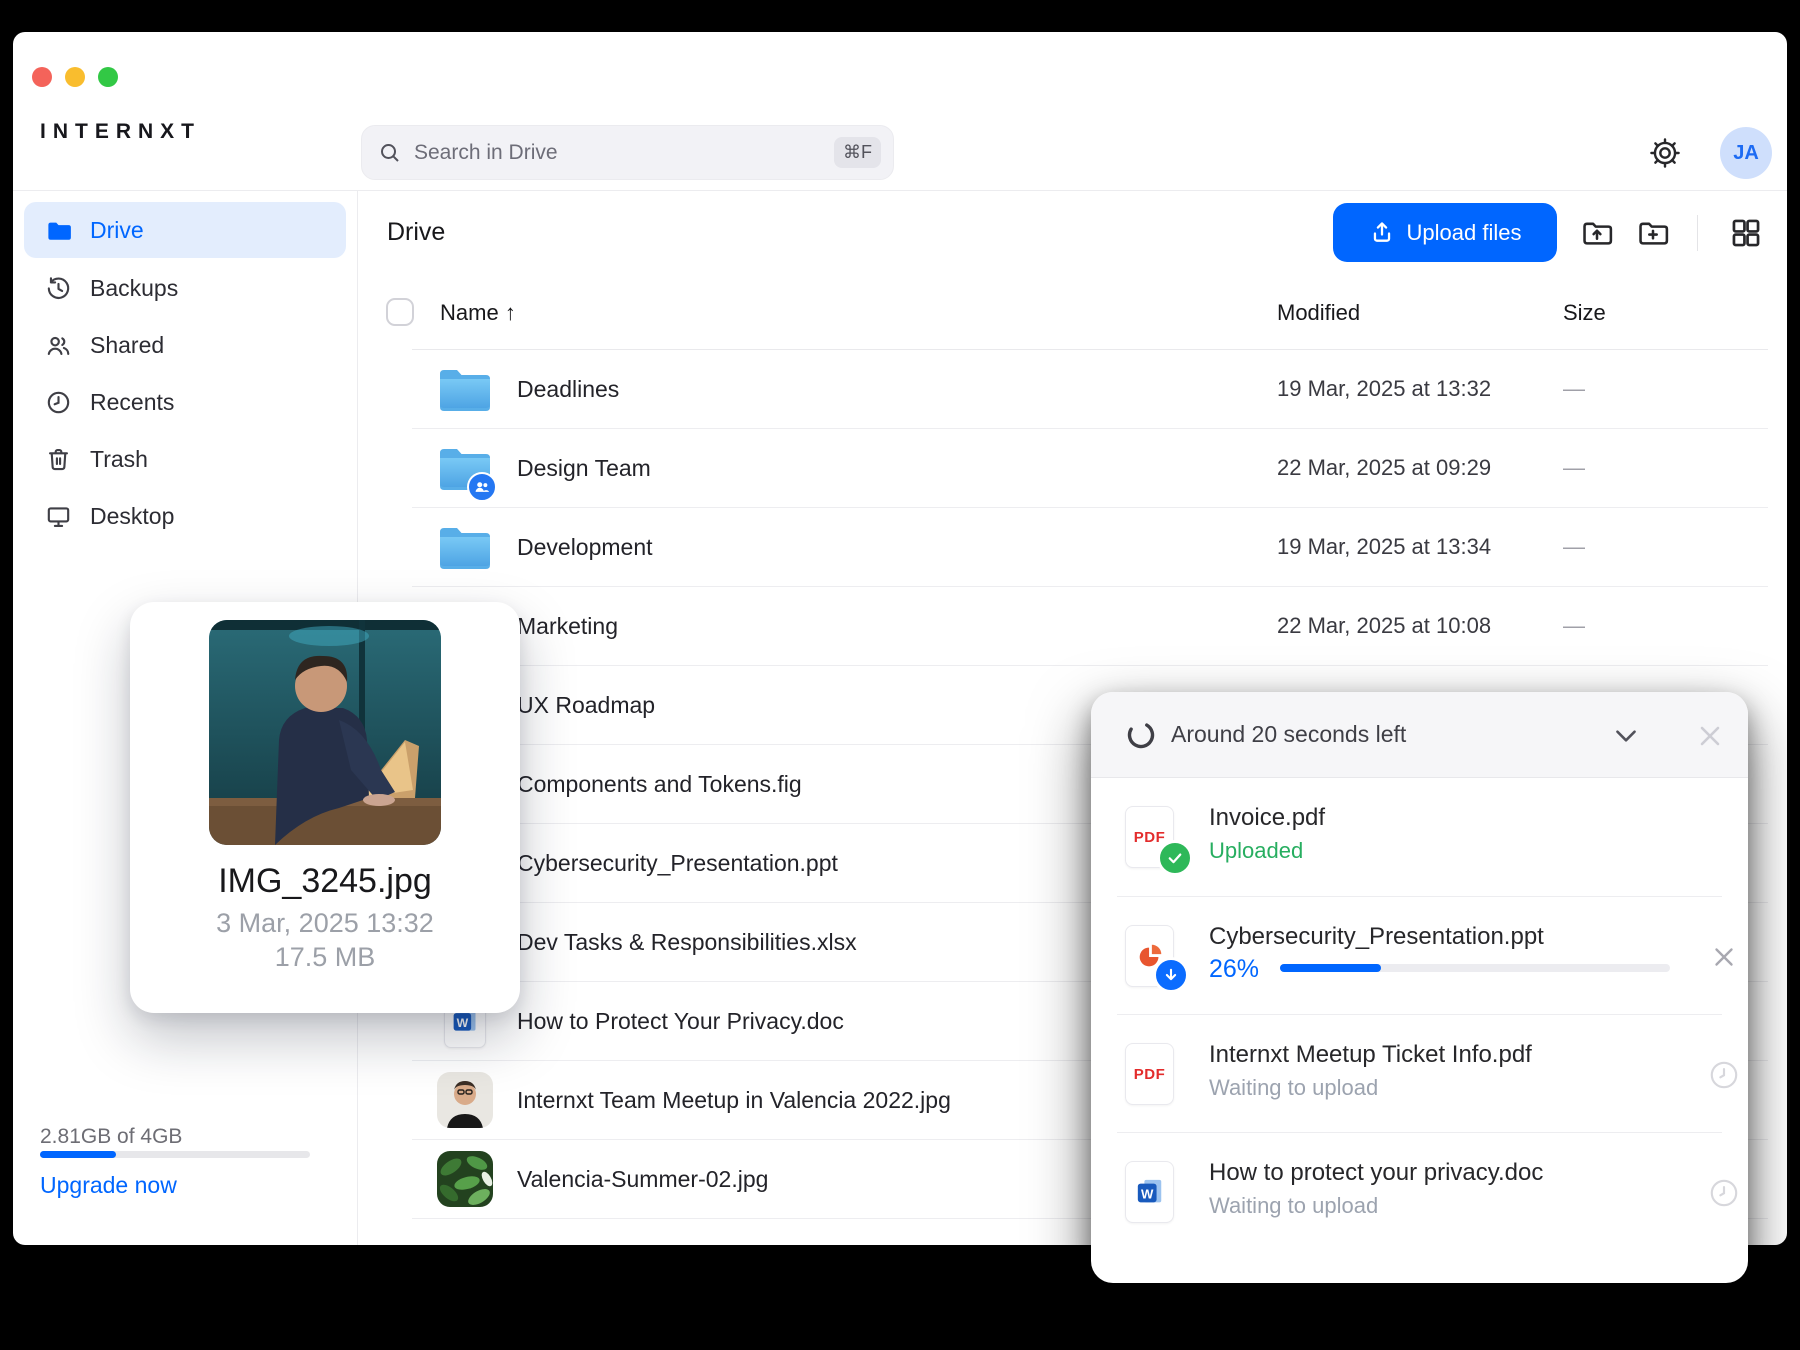  I want to click on user-avatar: JA, so click(1746, 153).